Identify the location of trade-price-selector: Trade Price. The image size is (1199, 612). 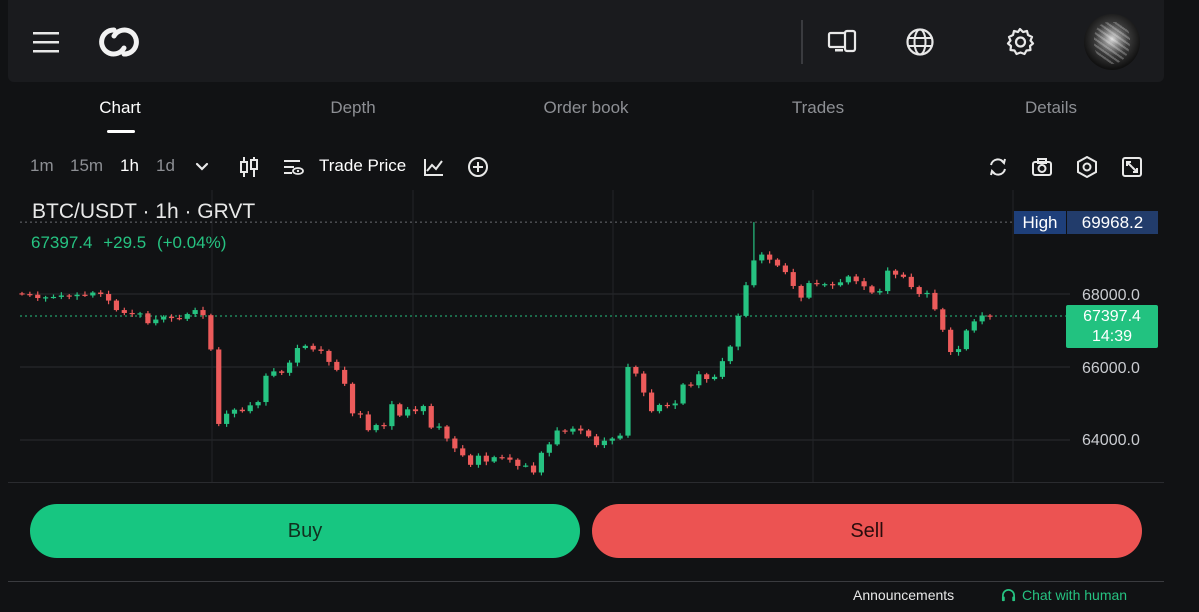
(362, 166).